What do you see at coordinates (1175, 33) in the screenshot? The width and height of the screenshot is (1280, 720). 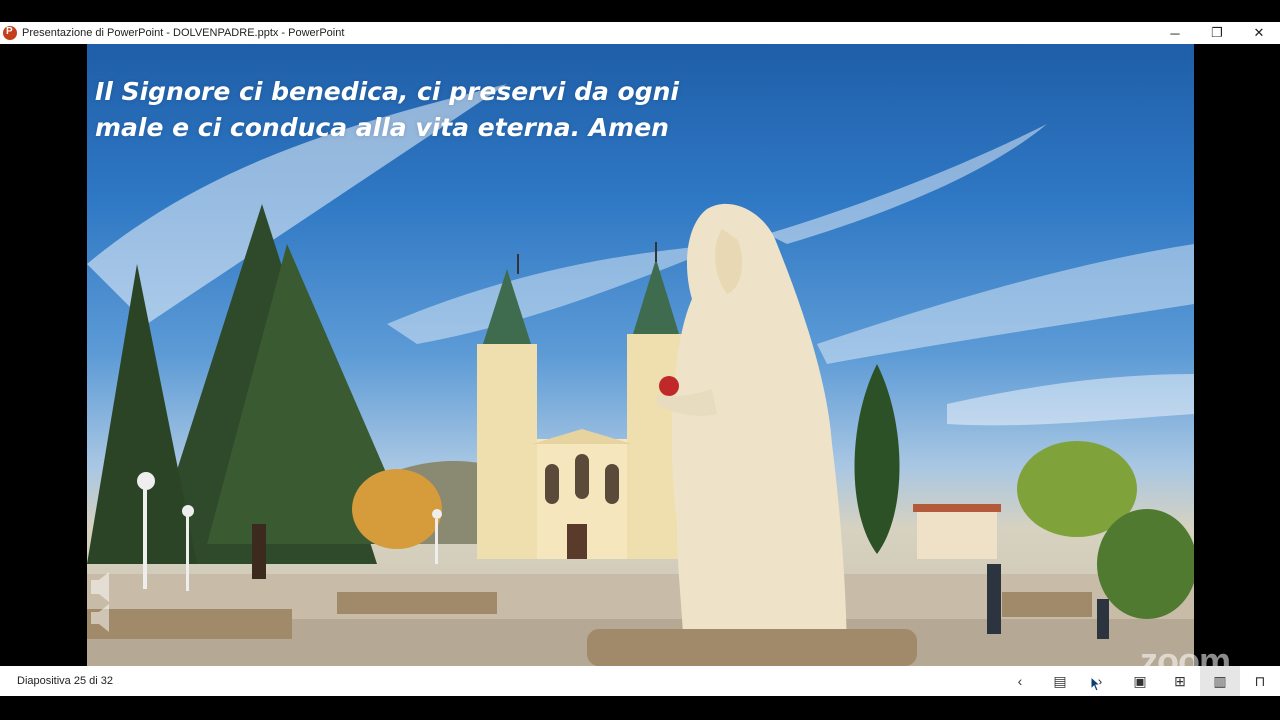 I see `minimize-button: ─` at bounding box center [1175, 33].